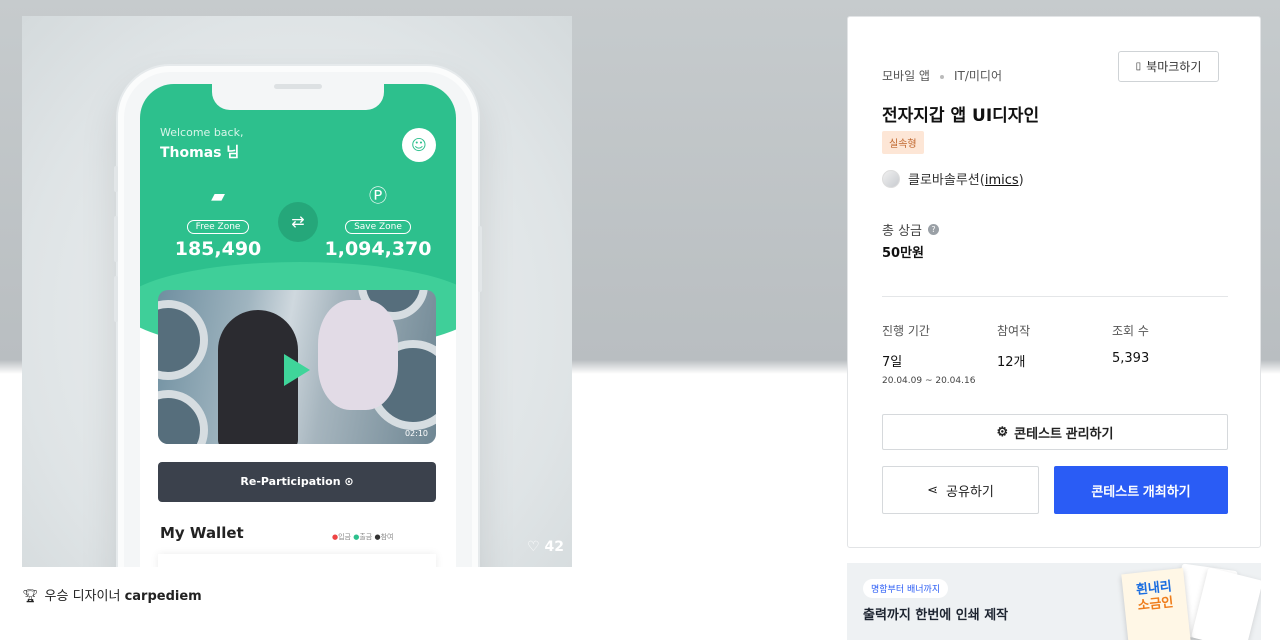  I want to click on period-value: 7일, so click(892, 362).